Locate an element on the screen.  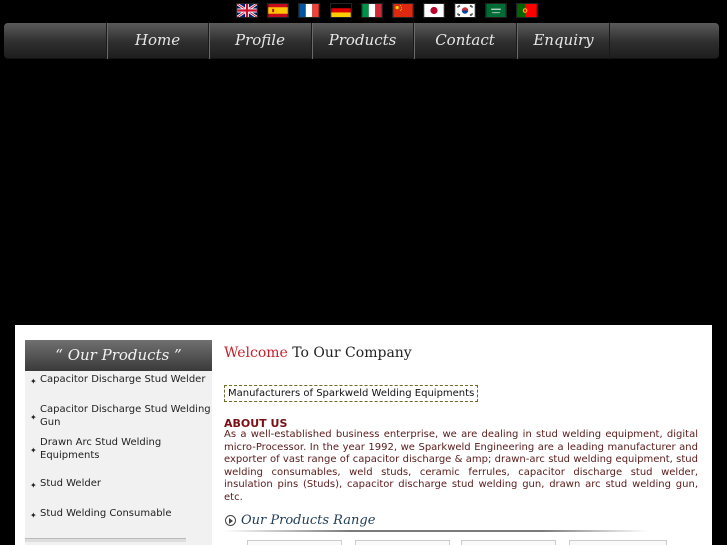
sidebar-item-cd-stud-welding-gun: ✦ Capacitor Discharge Stud Welding Gun is located at coordinates (118, 416).